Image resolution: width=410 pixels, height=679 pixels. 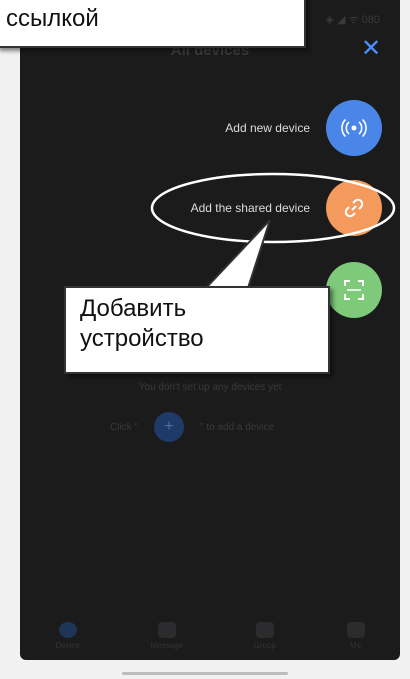 What do you see at coordinates (169, 427) in the screenshot?
I see `plus-icon: +` at bounding box center [169, 427].